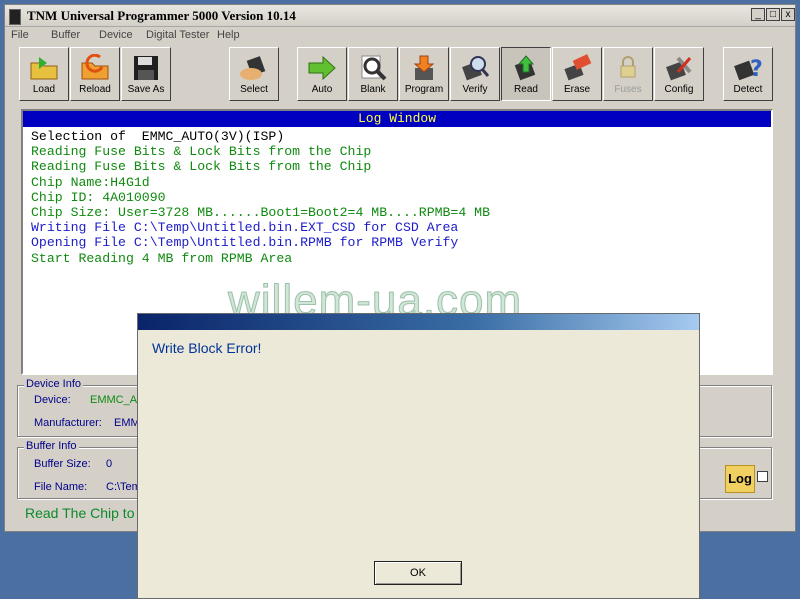 The height and width of the screenshot is (599, 800). Describe the element at coordinates (748, 69) in the screenshot. I see `question-chip-icon: ?` at that location.